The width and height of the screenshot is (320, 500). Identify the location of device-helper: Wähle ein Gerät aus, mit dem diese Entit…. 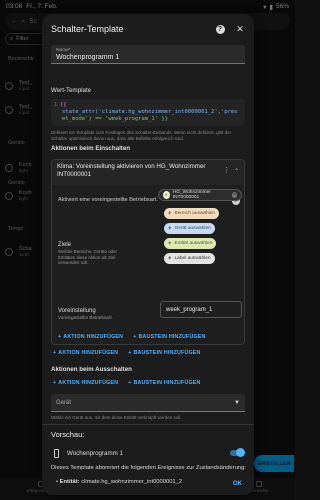
(116, 417).